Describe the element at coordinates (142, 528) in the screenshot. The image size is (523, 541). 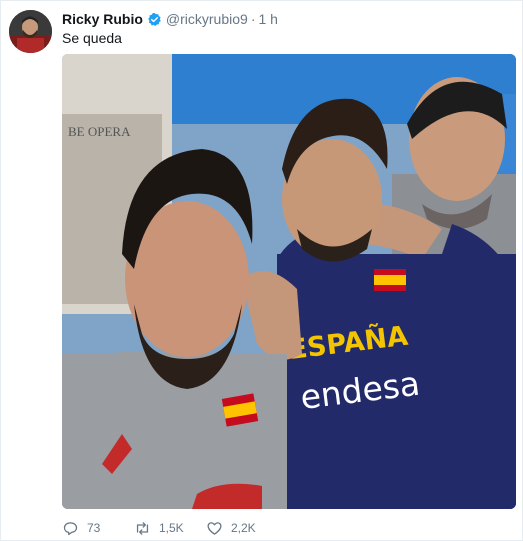
I see `retweet-icon` at that location.